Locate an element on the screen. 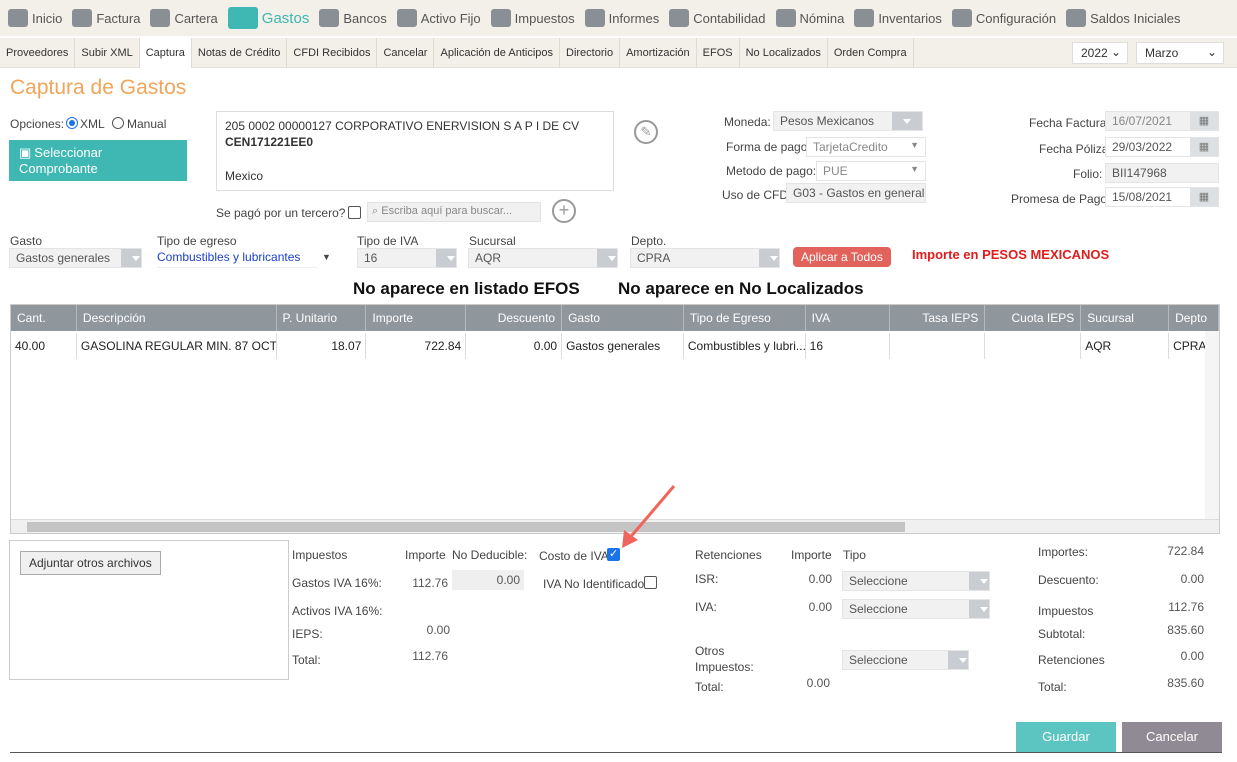 This screenshot has height=762, width=1237. nav-activo-fijo: Activo Fijo is located at coordinates (438, 18).